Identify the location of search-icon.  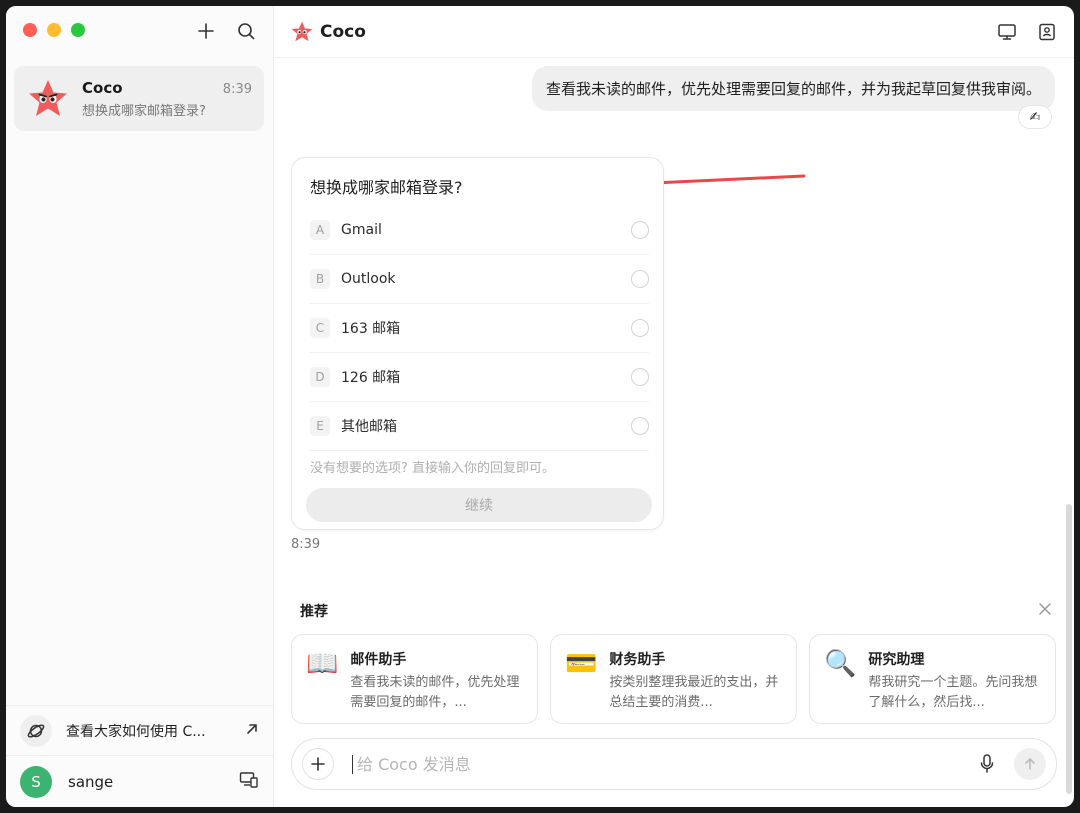
(246, 31).